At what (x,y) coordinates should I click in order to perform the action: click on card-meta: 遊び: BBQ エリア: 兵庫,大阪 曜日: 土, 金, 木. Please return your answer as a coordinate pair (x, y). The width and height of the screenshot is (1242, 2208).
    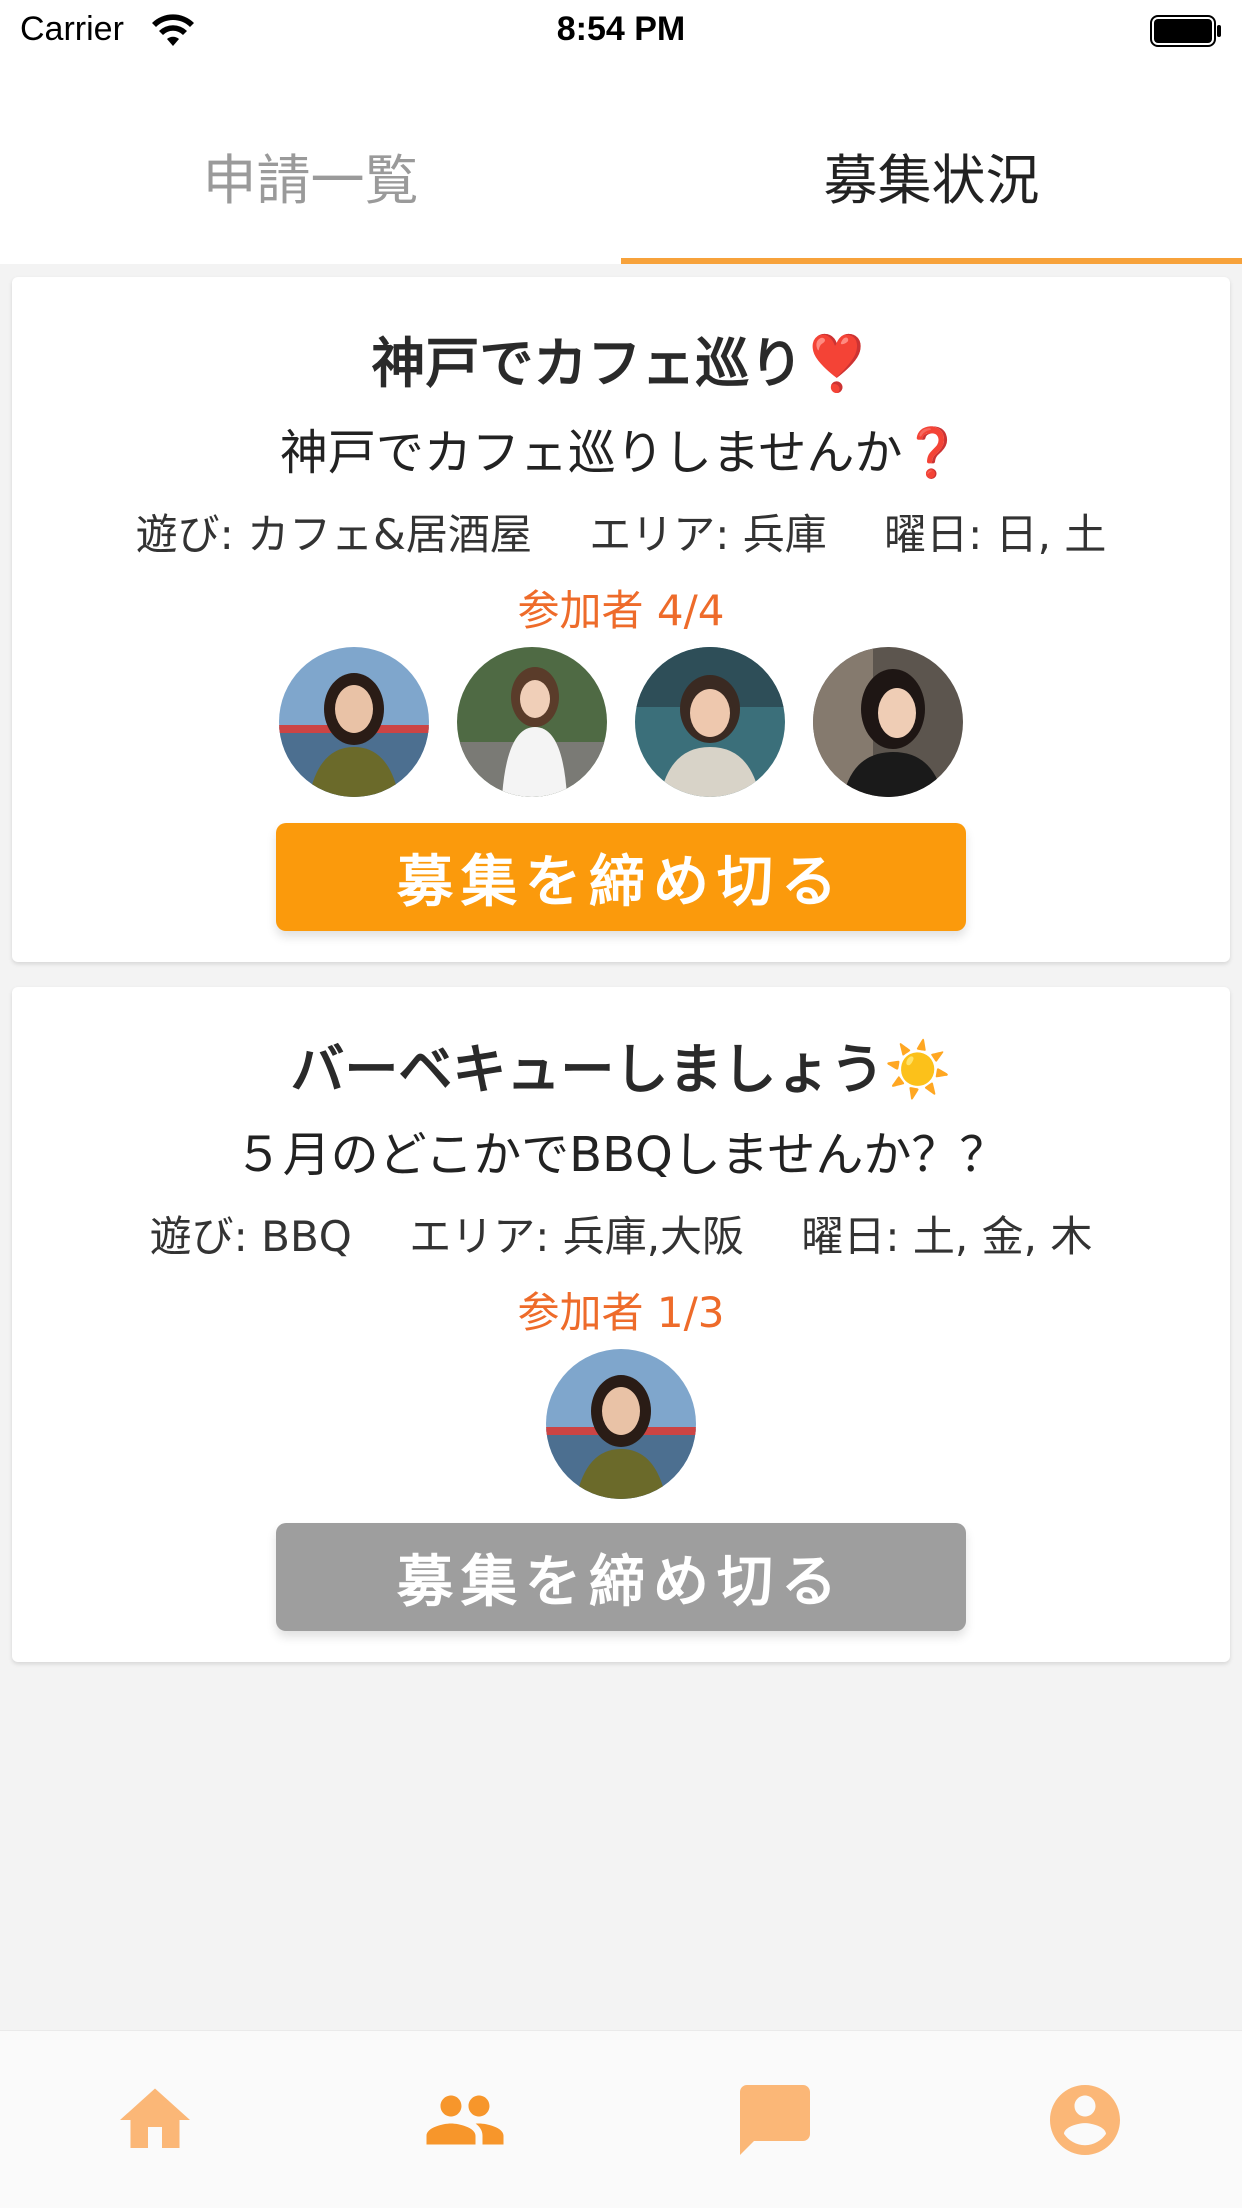
    Looking at the image, I should click on (621, 1233).